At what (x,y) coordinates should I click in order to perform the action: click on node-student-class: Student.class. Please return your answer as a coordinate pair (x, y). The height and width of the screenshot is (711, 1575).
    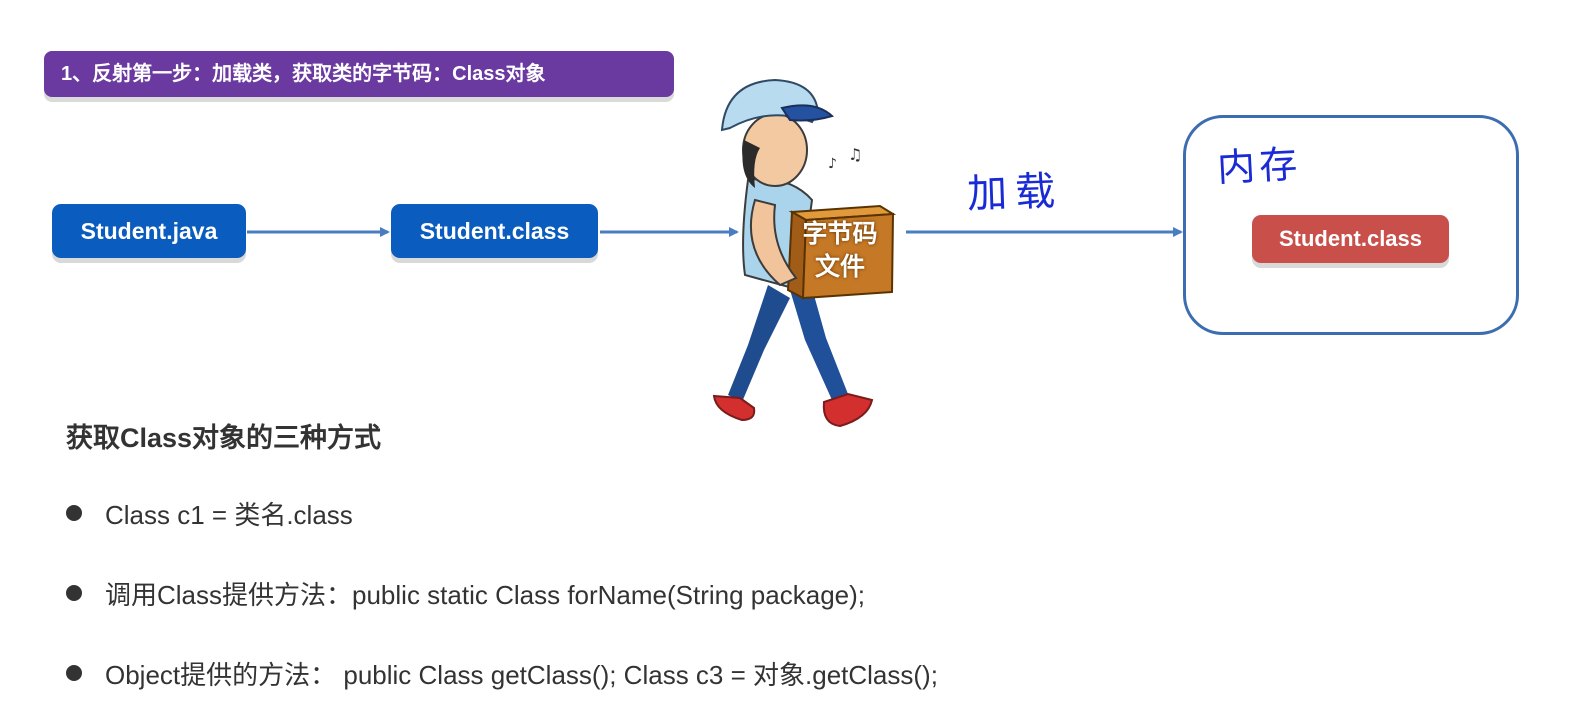
    Looking at the image, I should click on (494, 231).